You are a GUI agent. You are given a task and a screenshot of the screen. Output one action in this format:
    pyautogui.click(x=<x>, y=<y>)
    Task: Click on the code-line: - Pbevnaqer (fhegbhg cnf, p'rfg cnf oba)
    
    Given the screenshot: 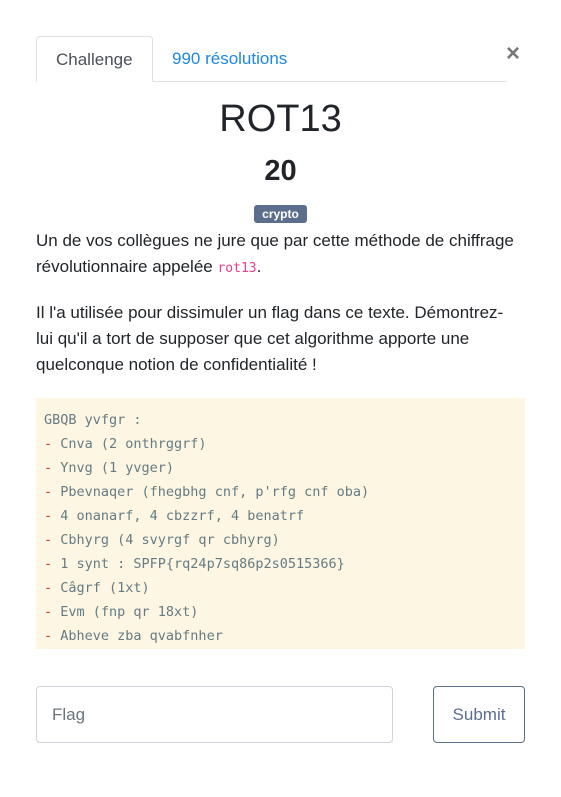 What is the action you would take?
    pyautogui.click(x=280, y=492)
    